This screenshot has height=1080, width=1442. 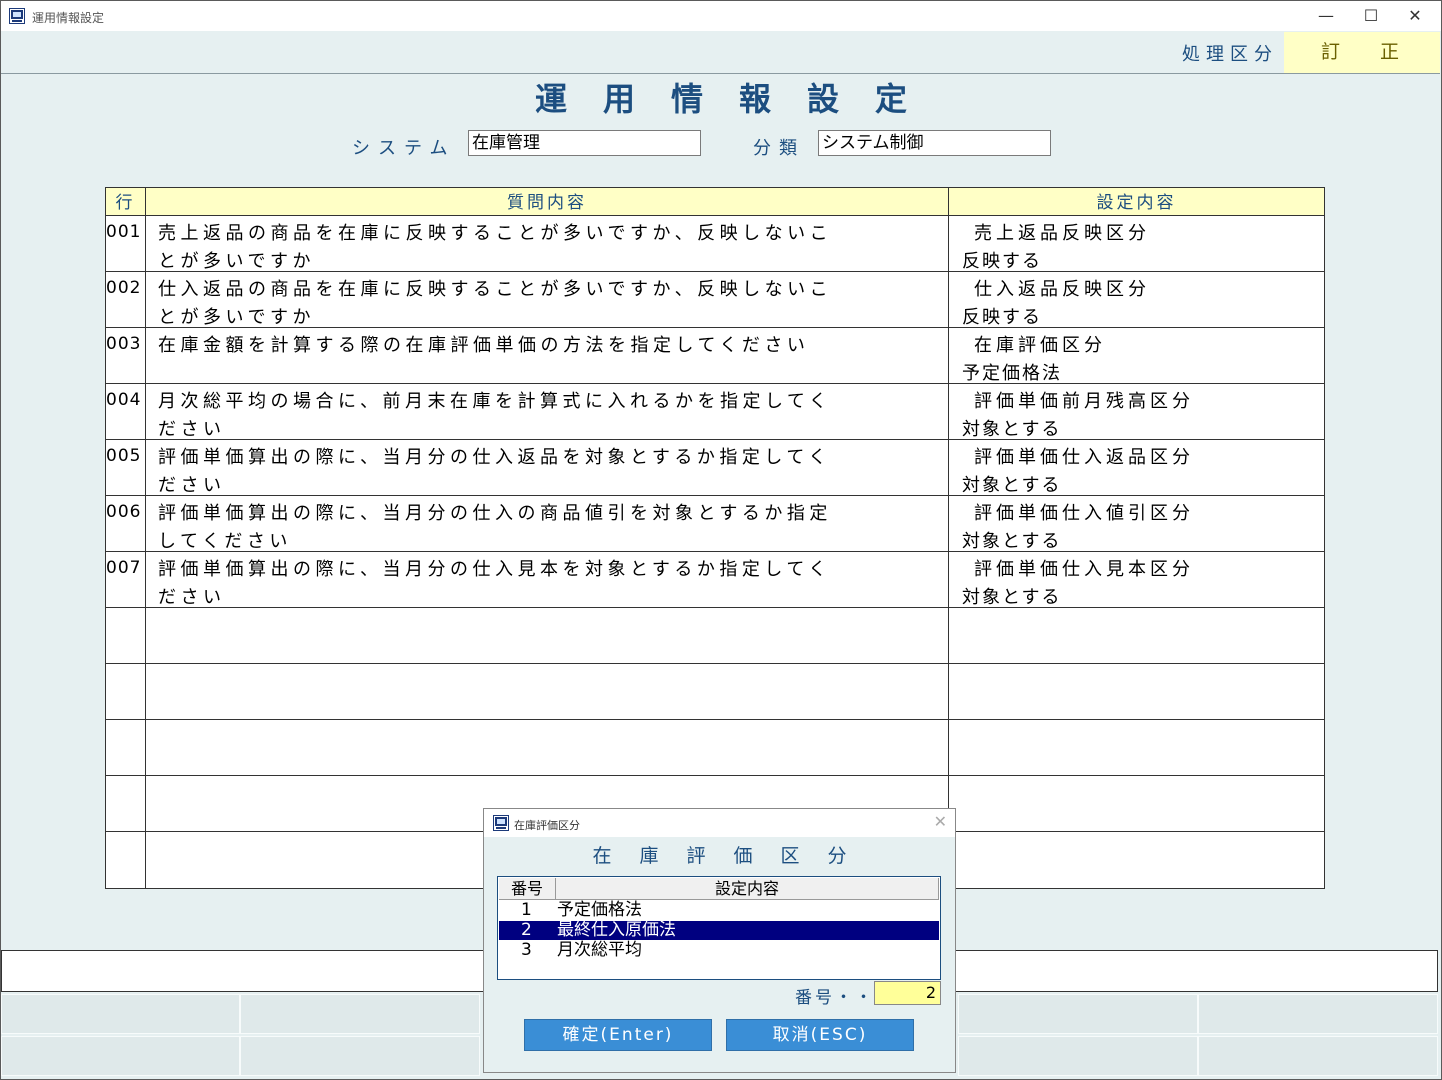 What do you see at coordinates (1084, 457) in the screenshot?
I see `row-setting-name: 評価単価仕入返品区分` at bounding box center [1084, 457].